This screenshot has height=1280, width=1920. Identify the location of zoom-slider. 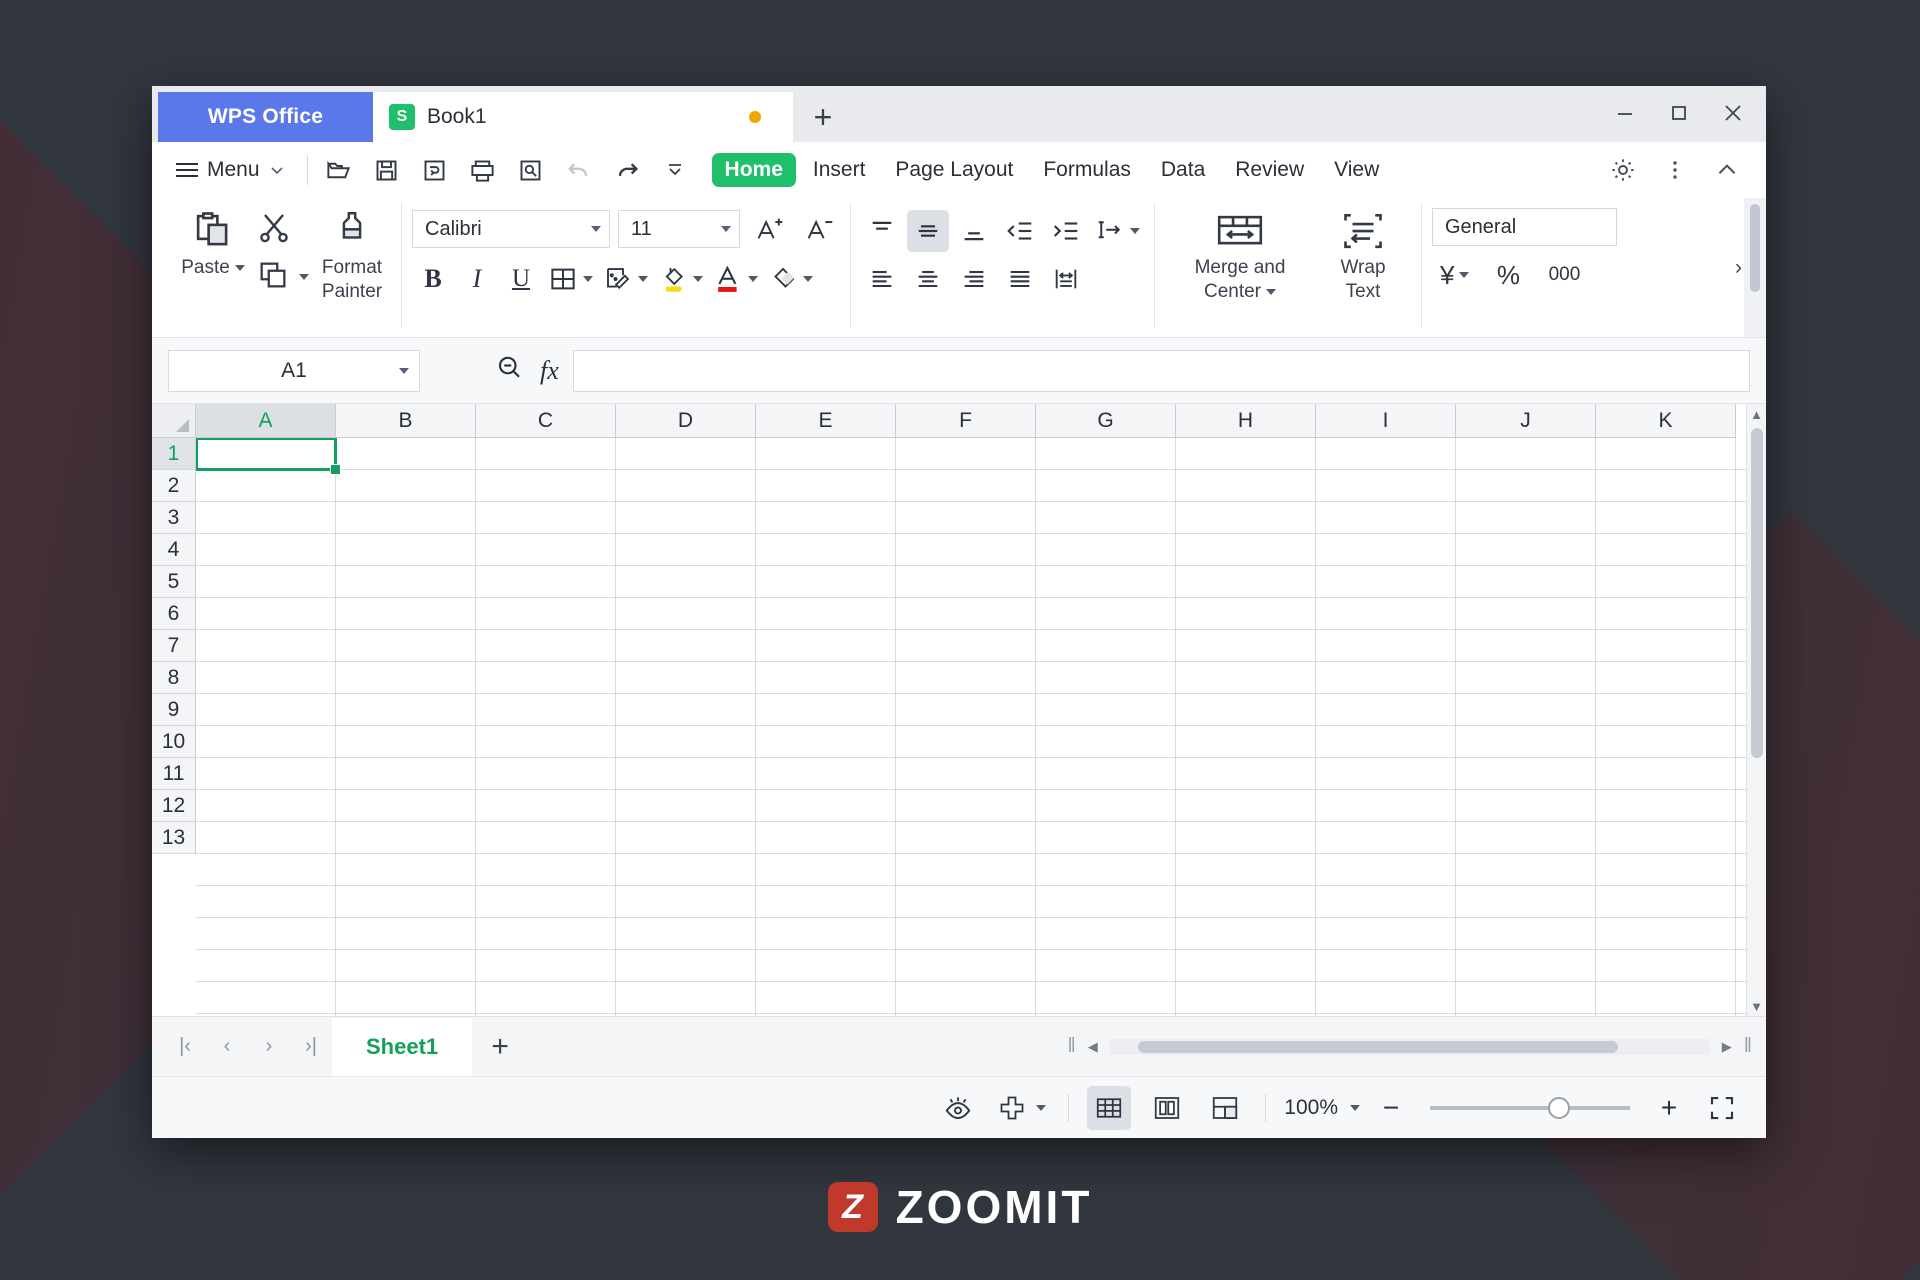
(1530, 1107).